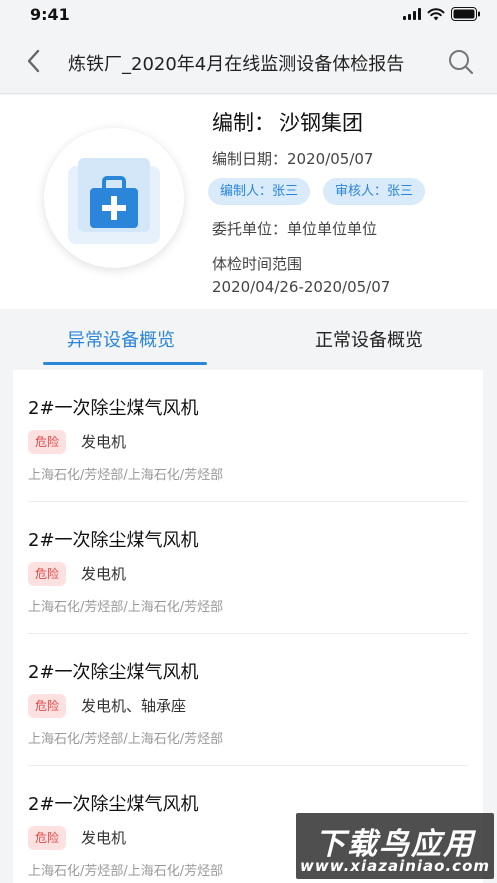  Describe the element at coordinates (35, 61) in the screenshot. I see `chevron-left-icon` at that location.